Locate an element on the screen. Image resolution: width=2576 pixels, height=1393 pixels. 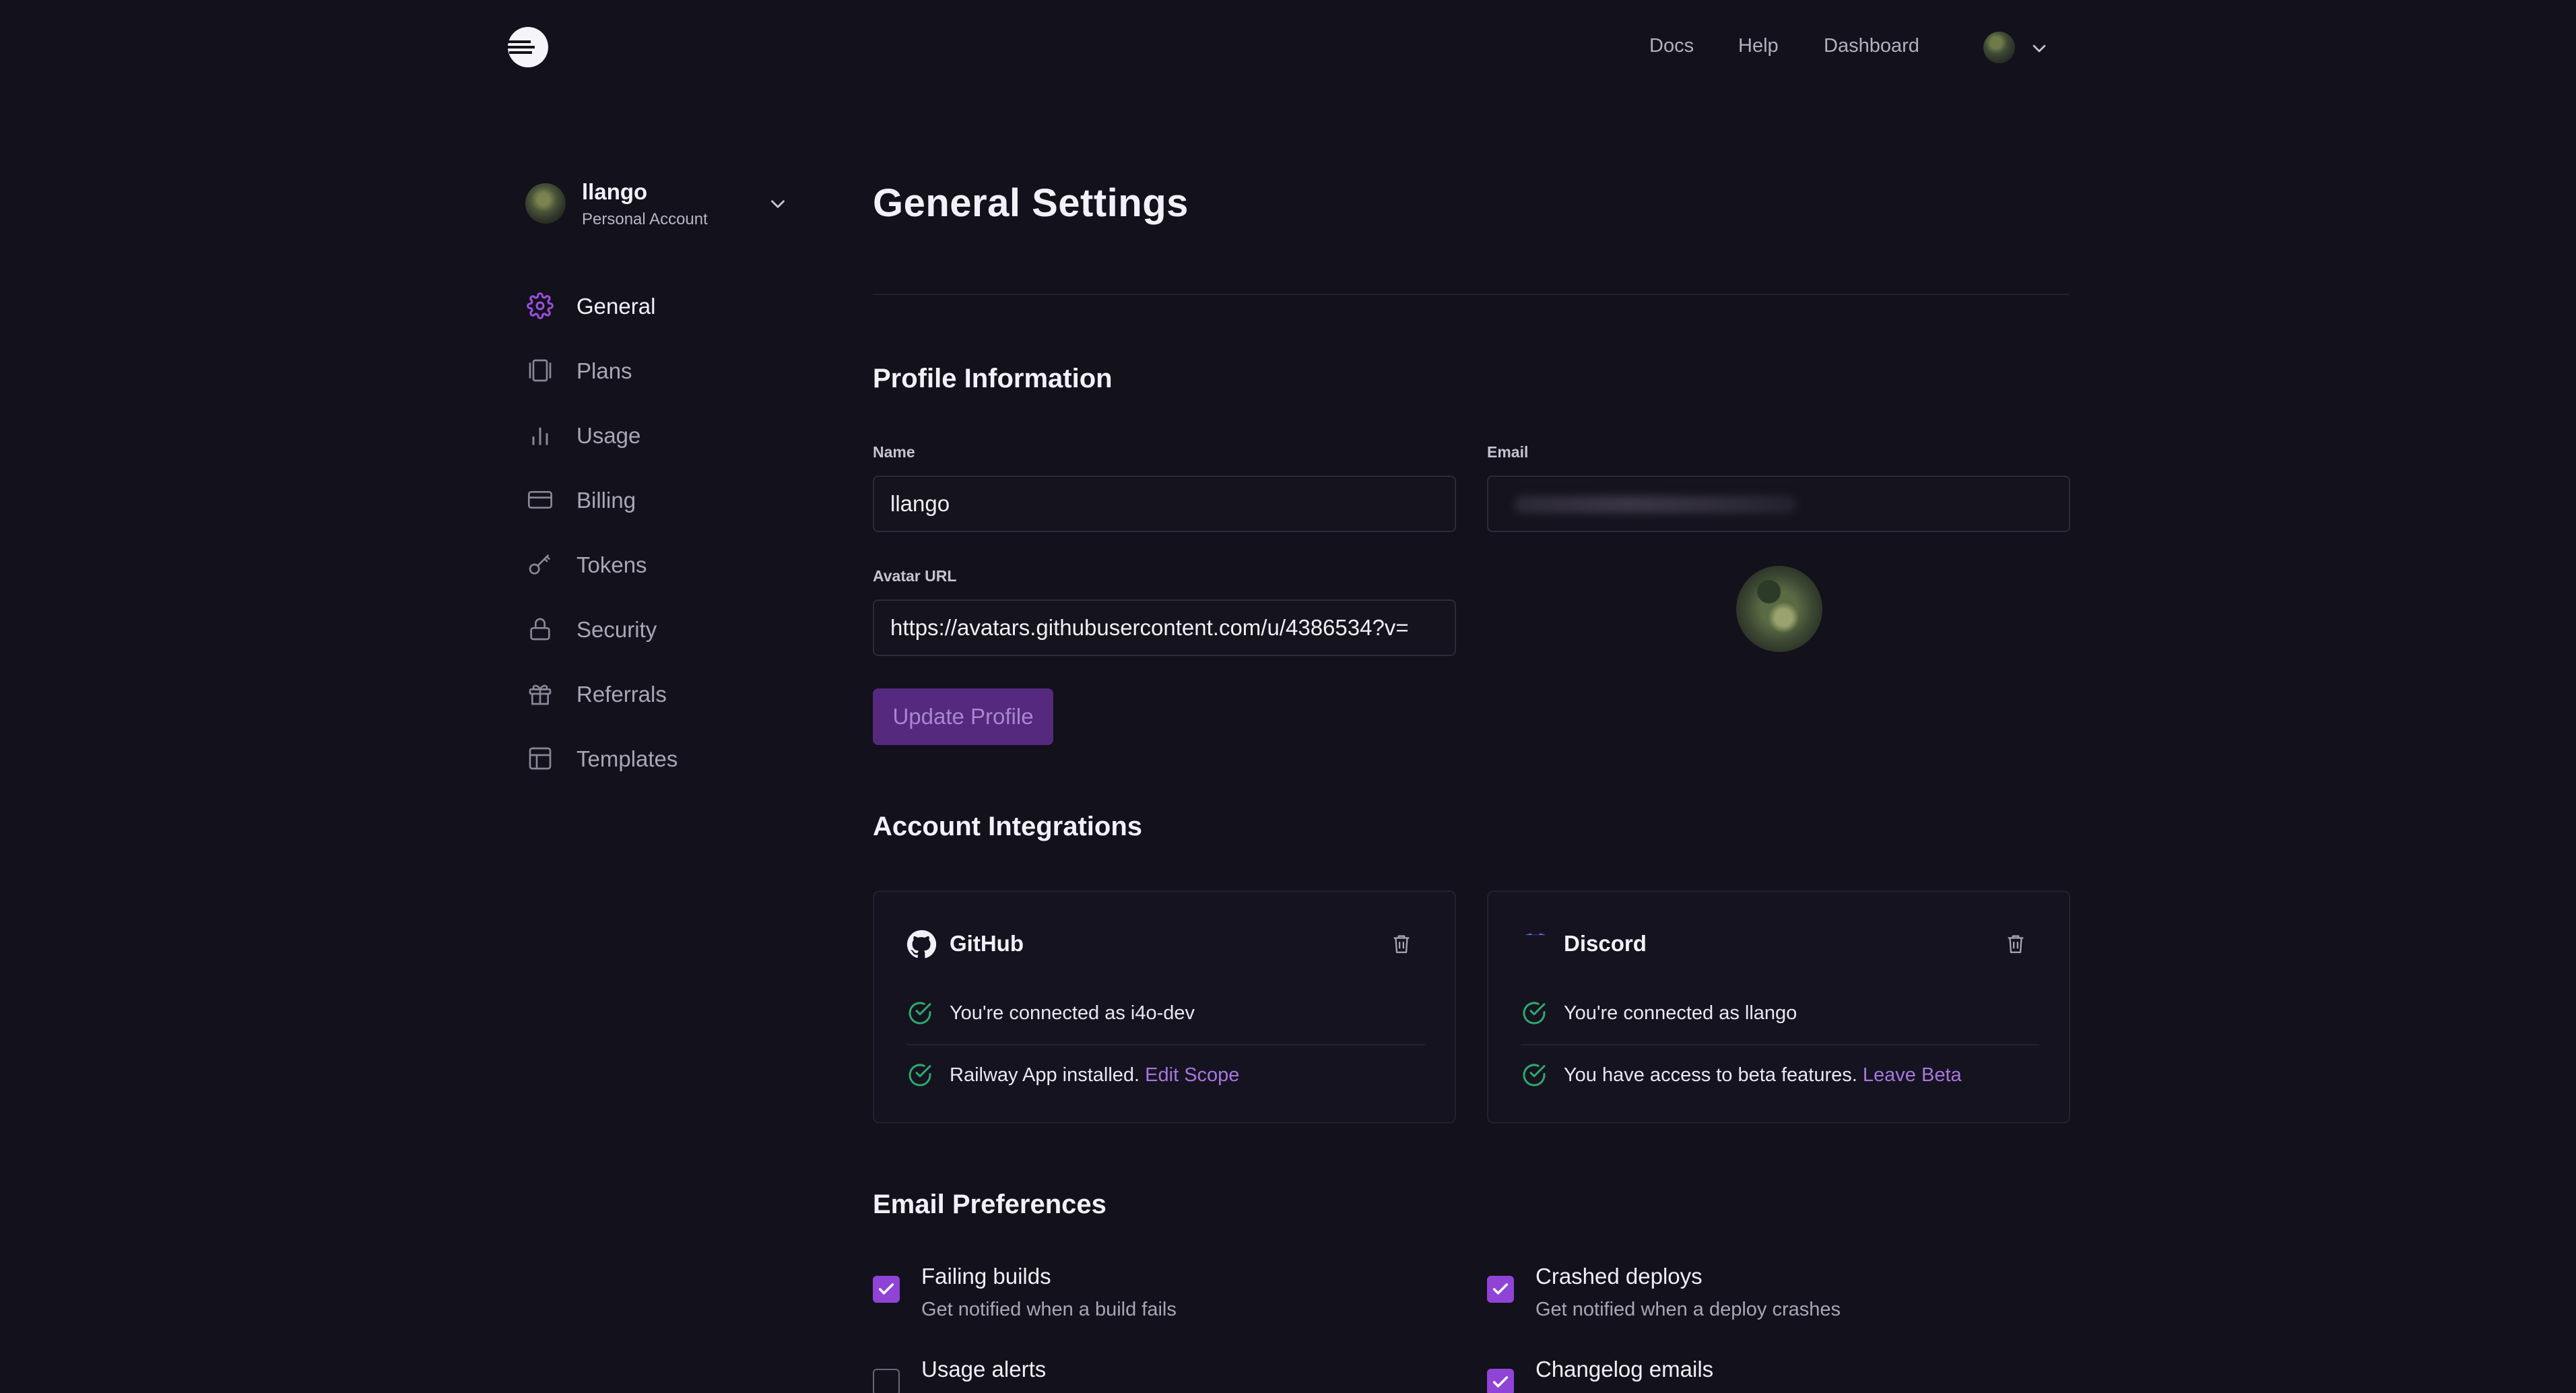
discord-connected-text: You're connected as llango is located at coordinates (1680, 1013).